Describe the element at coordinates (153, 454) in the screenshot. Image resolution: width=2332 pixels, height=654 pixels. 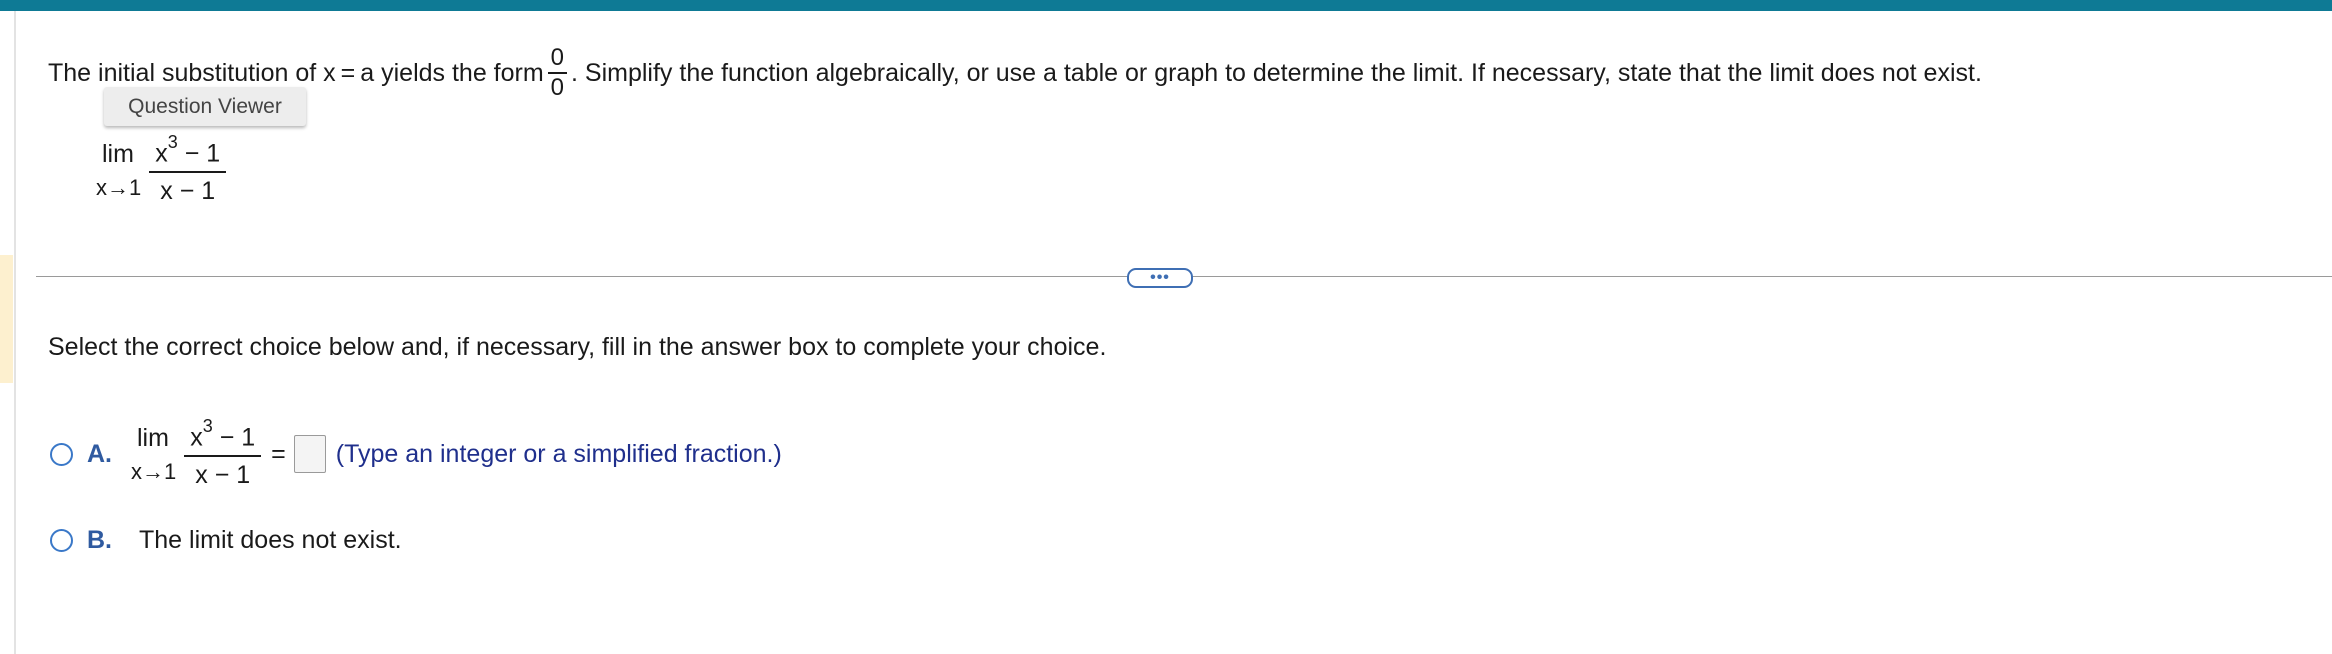
I see `choice-a-limit-operator: lim x→1` at that location.